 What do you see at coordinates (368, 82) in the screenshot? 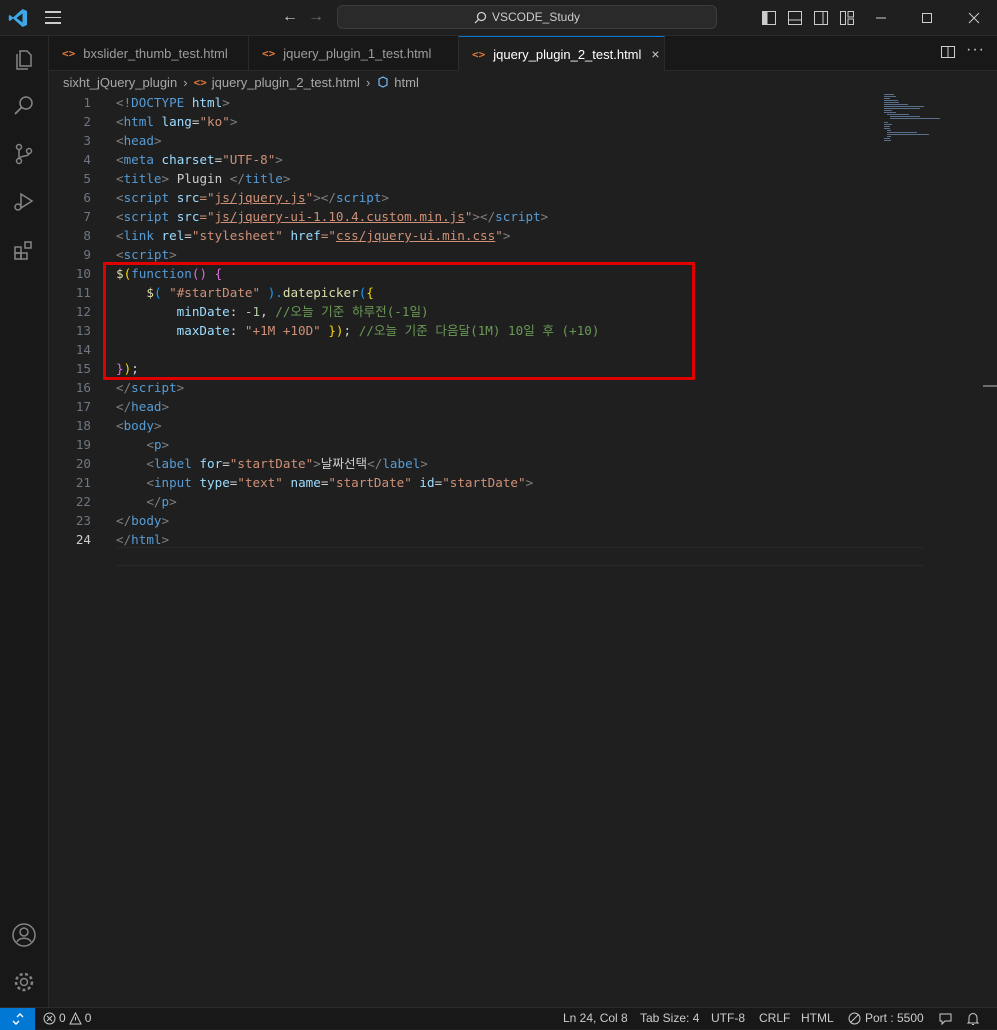
I see `chevron-right-icon: ›` at bounding box center [368, 82].